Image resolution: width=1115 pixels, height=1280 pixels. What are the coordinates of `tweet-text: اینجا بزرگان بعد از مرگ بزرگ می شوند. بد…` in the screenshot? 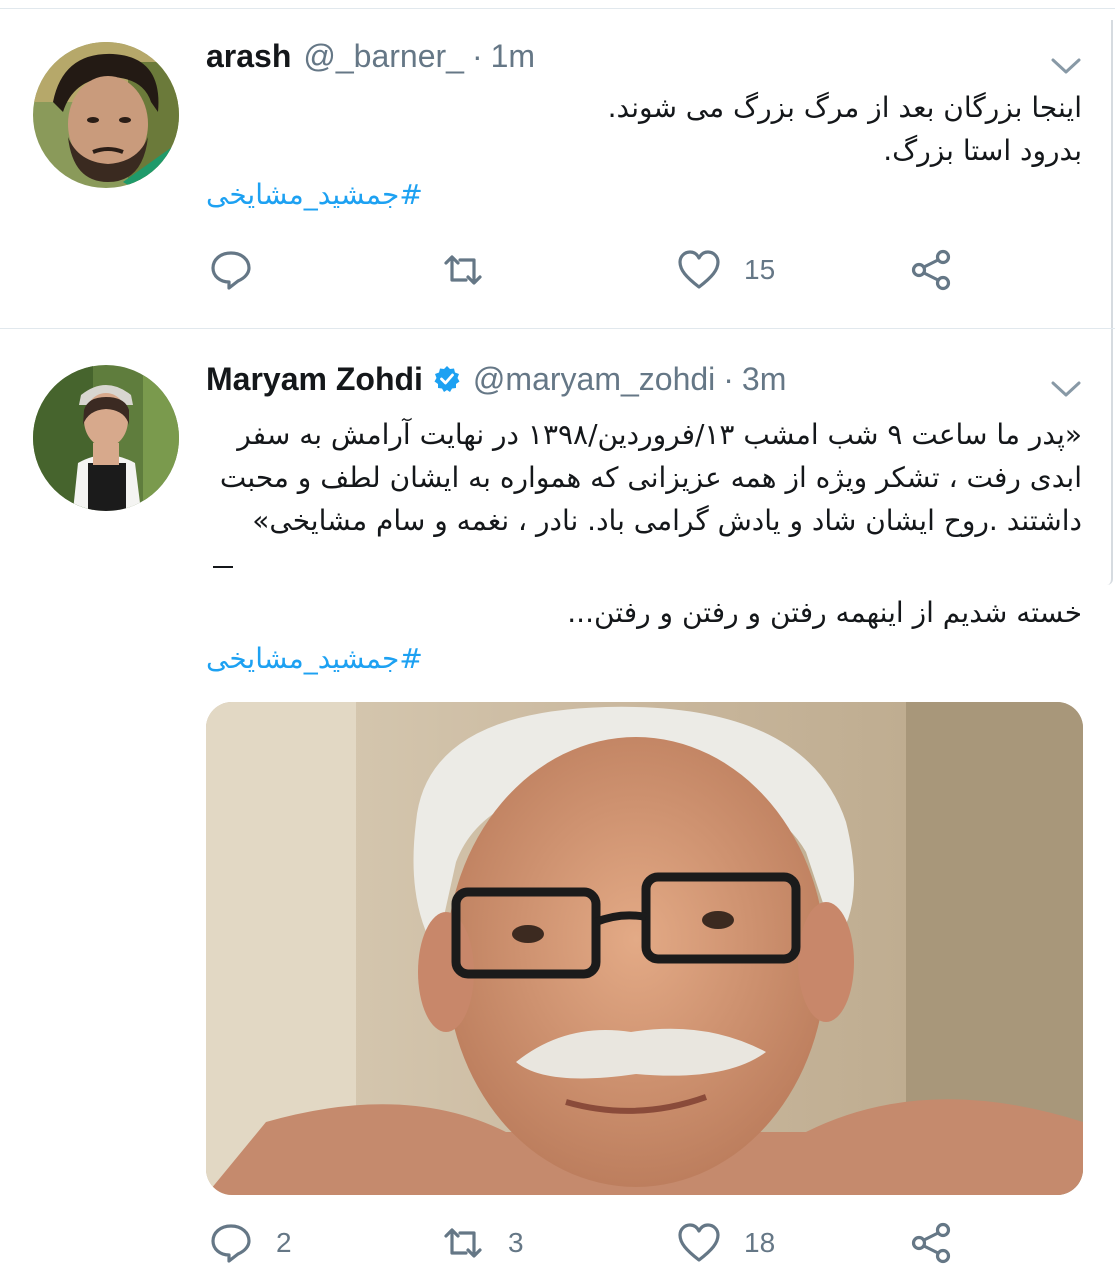 It's located at (845, 129).